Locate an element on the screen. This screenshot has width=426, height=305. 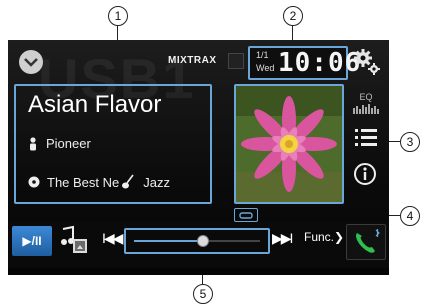
album-row: The Best Ne Jazz is located at coordinates (99, 182).